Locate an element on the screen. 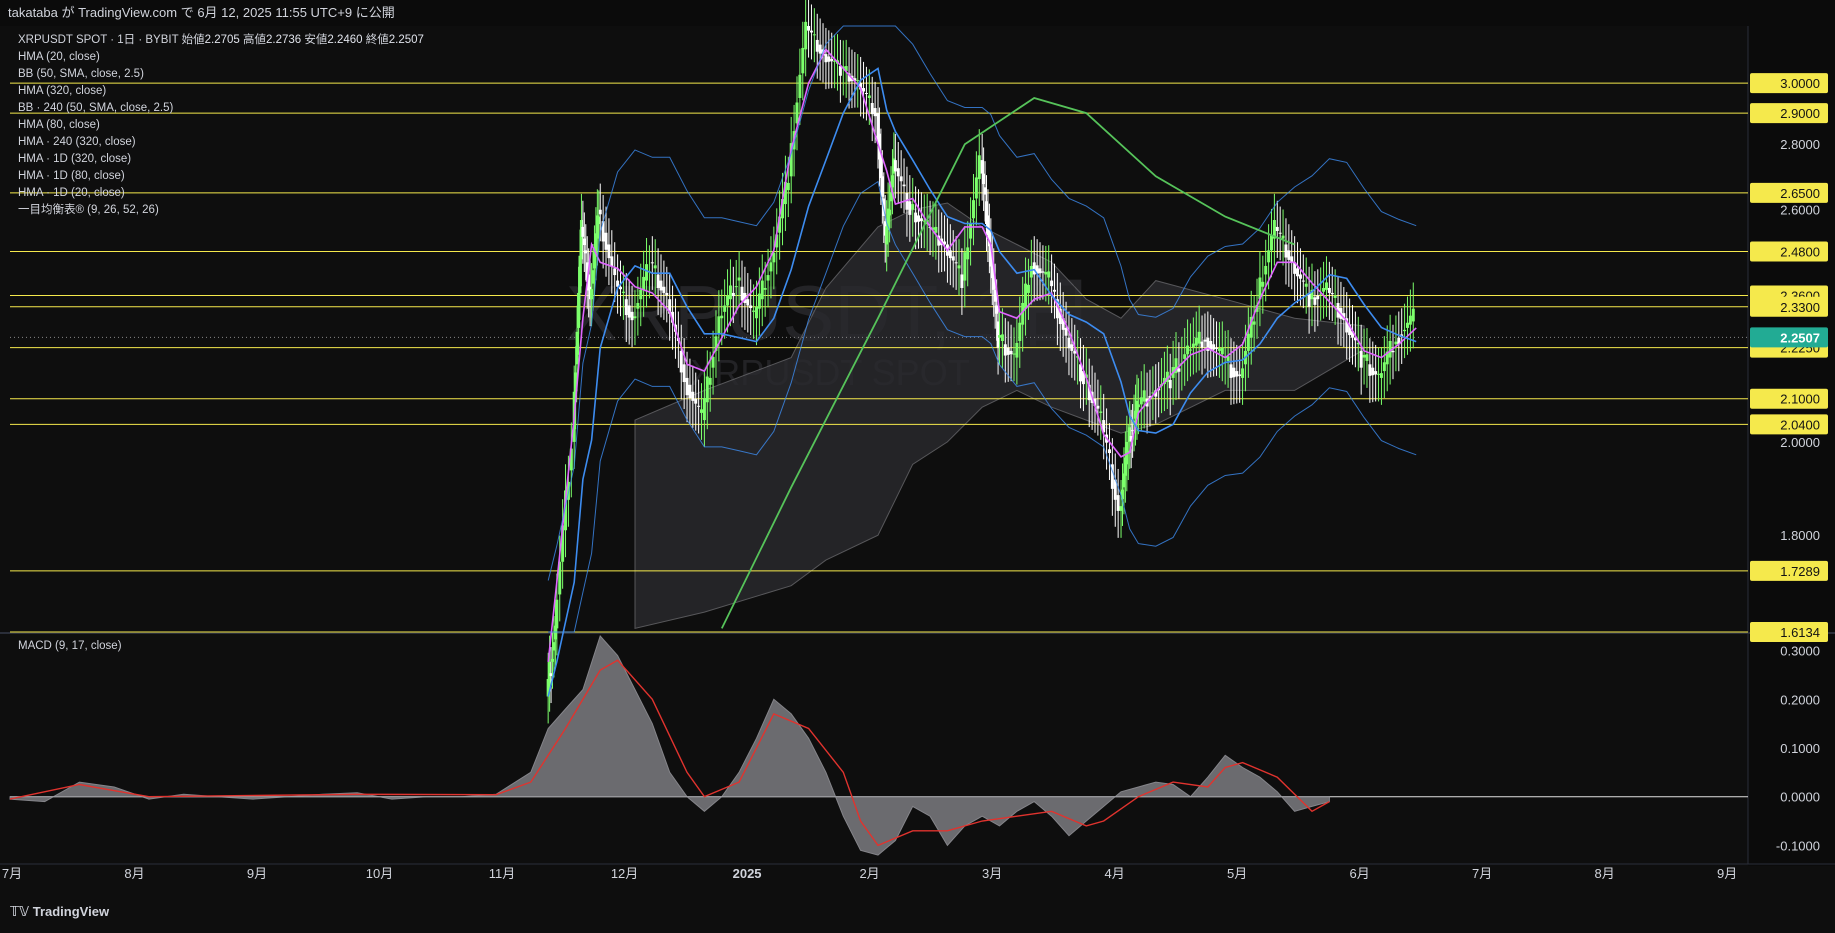 The image size is (1835, 933). indicator-item: HMA · 1D (80, close) is located at coordinates (221, 176).